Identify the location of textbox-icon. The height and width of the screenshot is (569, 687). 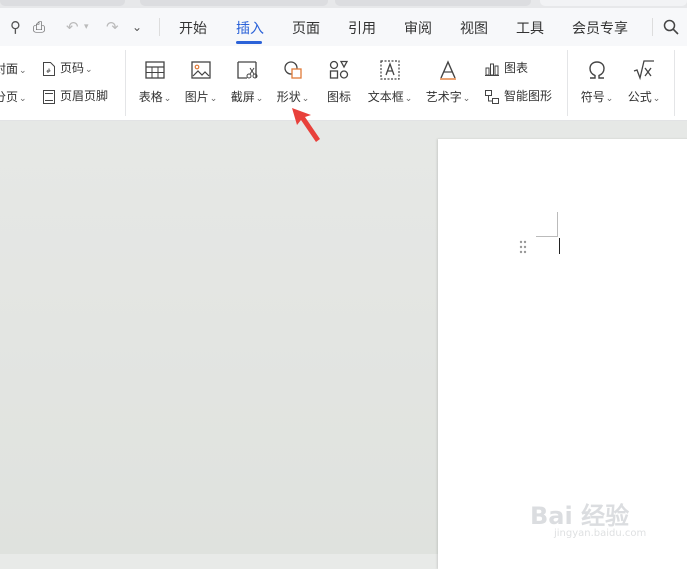
(390, 70).